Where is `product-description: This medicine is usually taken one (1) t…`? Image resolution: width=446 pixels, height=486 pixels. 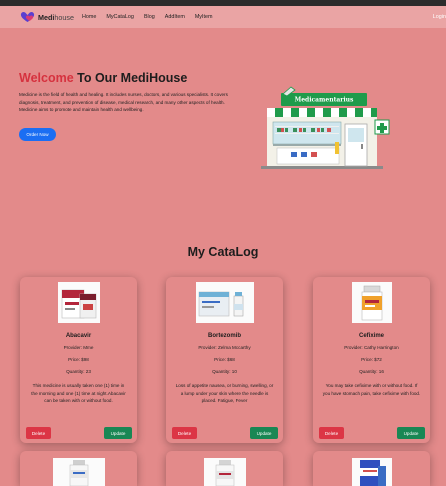 product-description: This medicine is usually taken one (1) t… is located at coordinates (78, 393).